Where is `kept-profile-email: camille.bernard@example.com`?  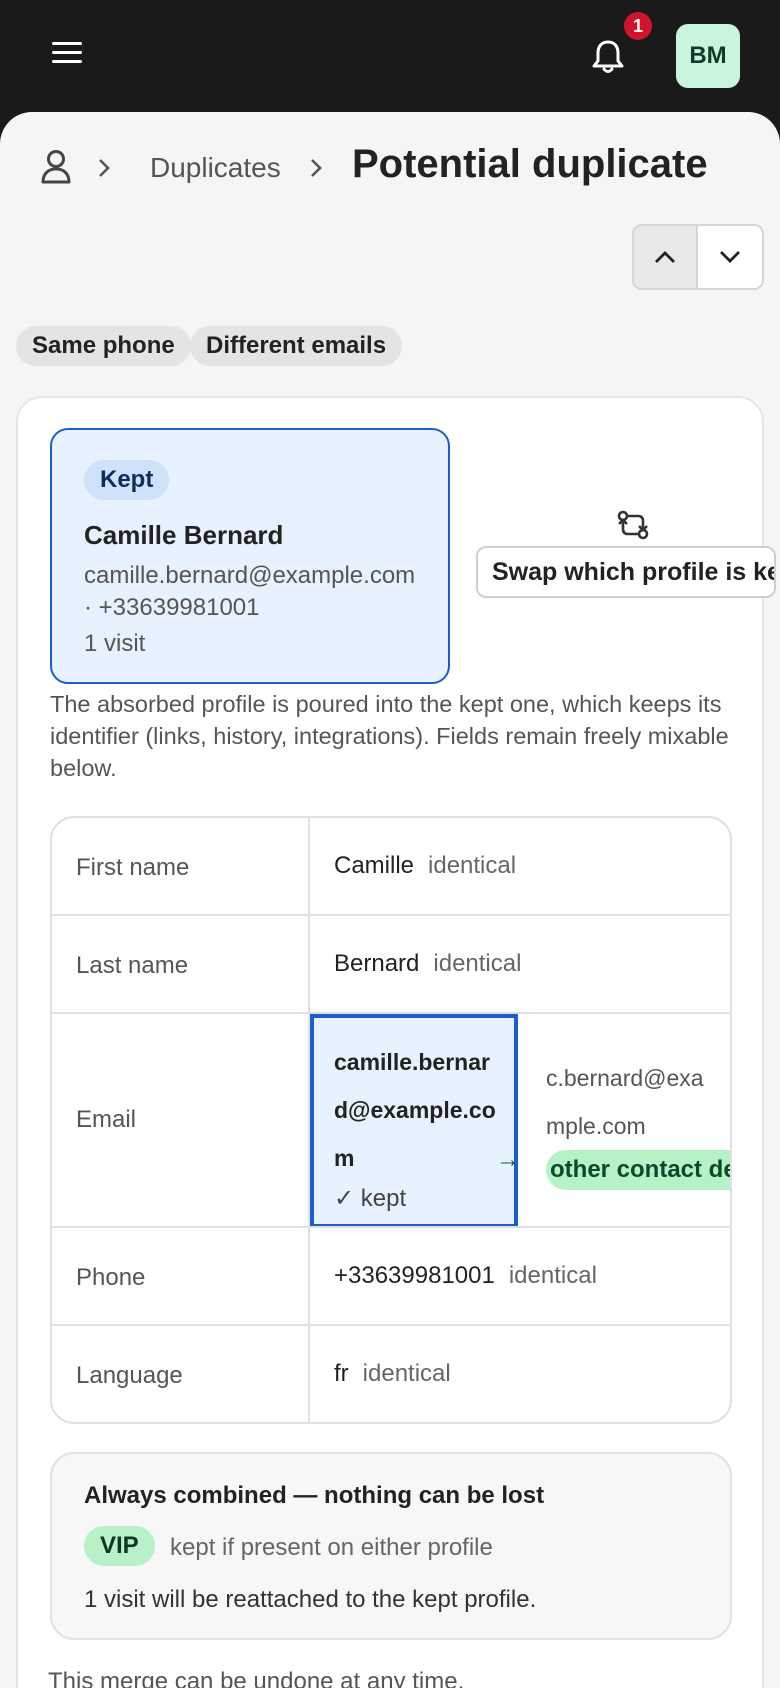 kept-profile-email: camille.bernard@example.com is located at coordinates (250, 575).